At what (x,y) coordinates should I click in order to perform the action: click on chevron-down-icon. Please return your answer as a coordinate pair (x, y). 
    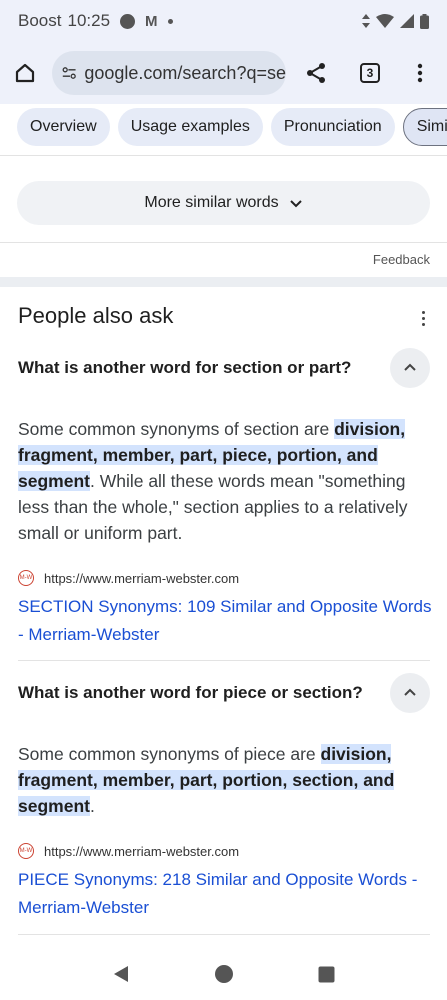
    Looking at the image, I should click on (295, 204).